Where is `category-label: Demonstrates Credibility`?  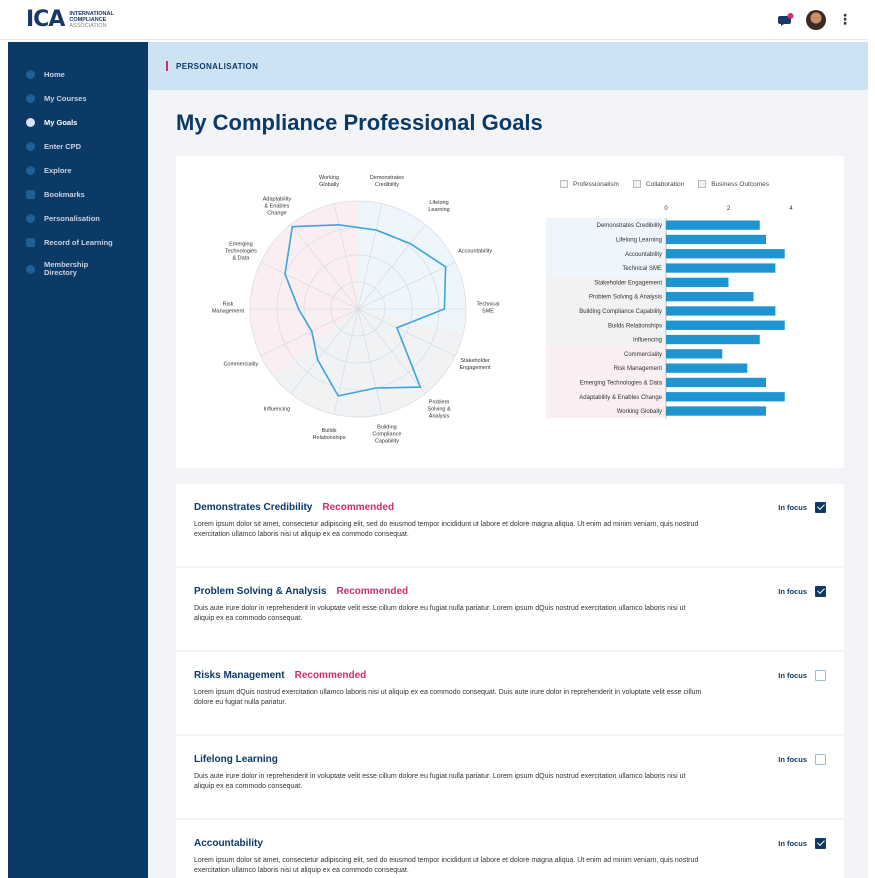 category-label: Demonstrates Credibility is located at coordinates (629, 226).